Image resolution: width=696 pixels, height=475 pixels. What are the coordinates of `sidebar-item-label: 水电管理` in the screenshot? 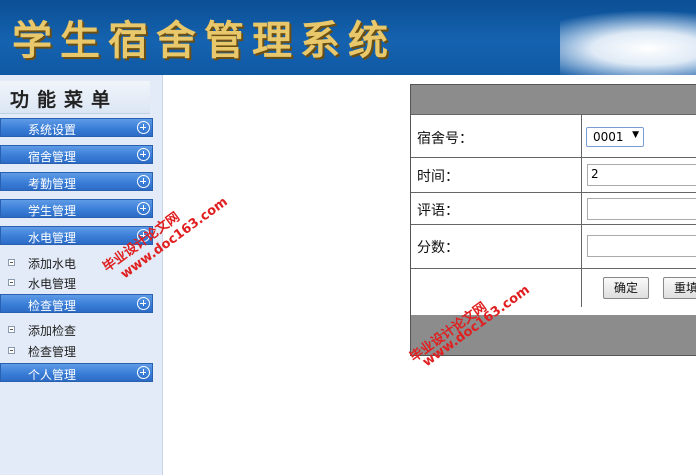 It's located at (52, 284).